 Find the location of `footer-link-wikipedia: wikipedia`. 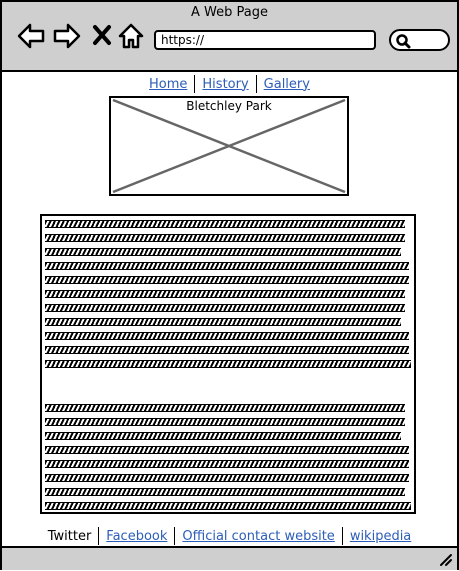

footer-link-wikipedia: wikipedia is located at coordinates (380, 536).